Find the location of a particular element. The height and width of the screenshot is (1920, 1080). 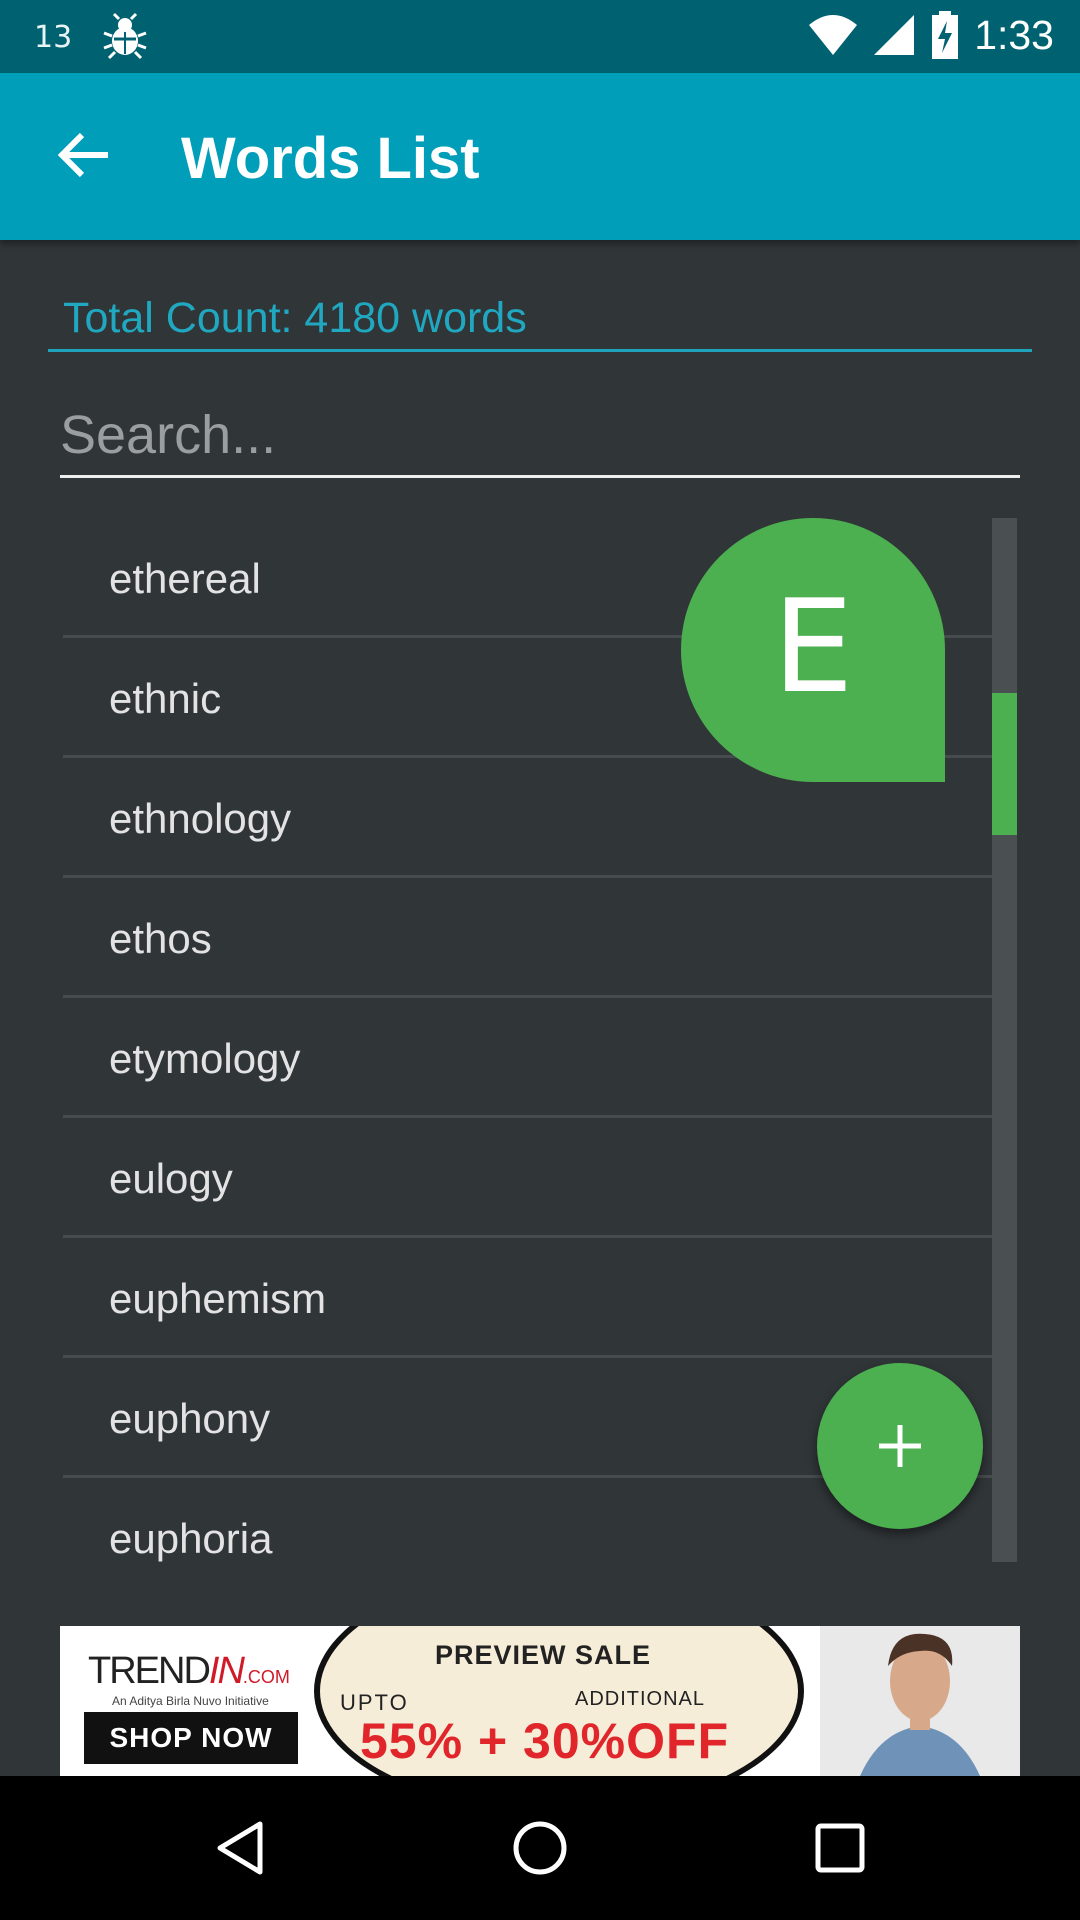

clock: 1:33 is located at coordinates (1014, 34).